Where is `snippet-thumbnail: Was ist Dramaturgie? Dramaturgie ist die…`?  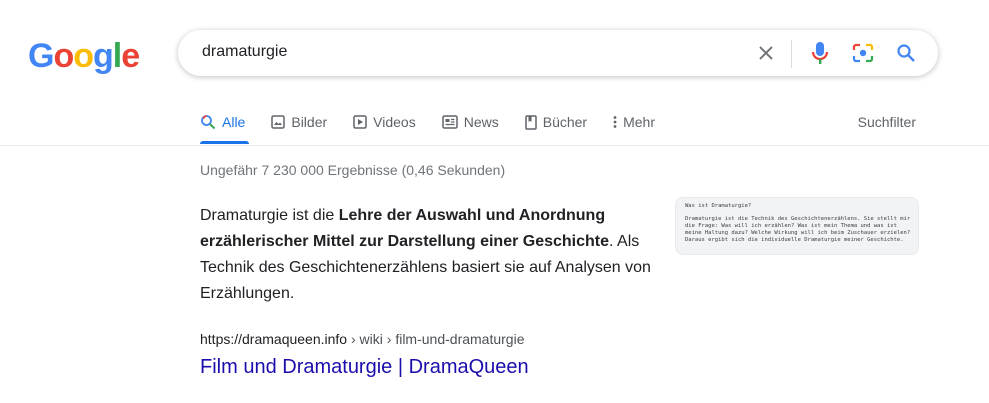 snippet-thumbnail: Was ist Dramaturgie? Dramaturgie ist die… is located at coordinates (797, 226).